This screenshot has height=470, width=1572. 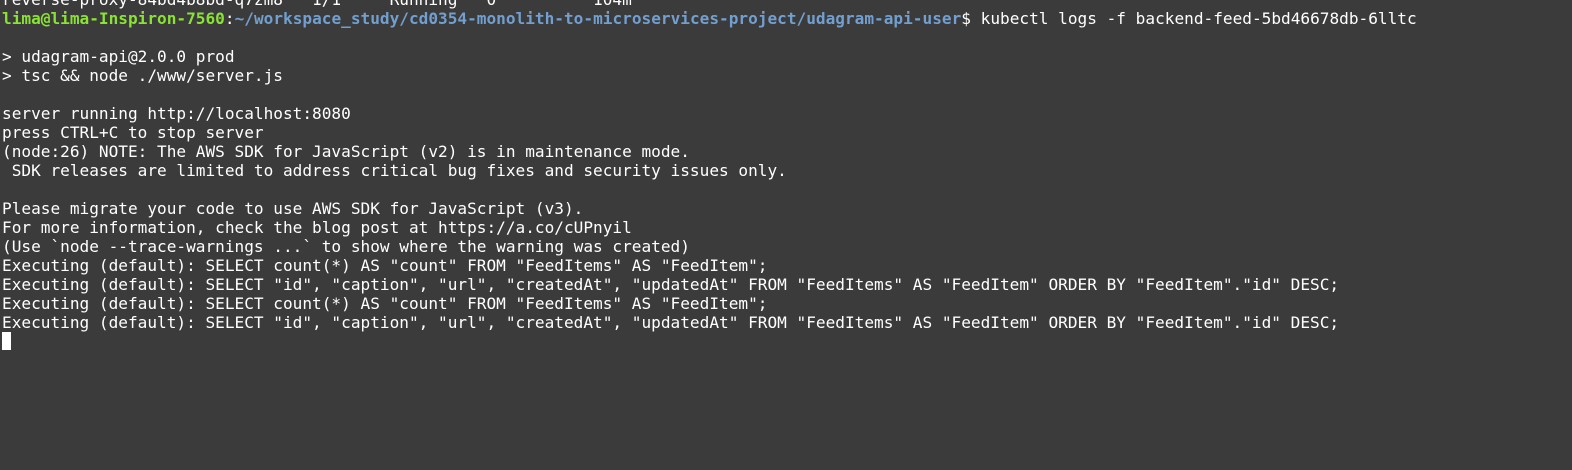 I want to click on output-line: > tsc && node ./www/server.js, so click(x=142, y=75).